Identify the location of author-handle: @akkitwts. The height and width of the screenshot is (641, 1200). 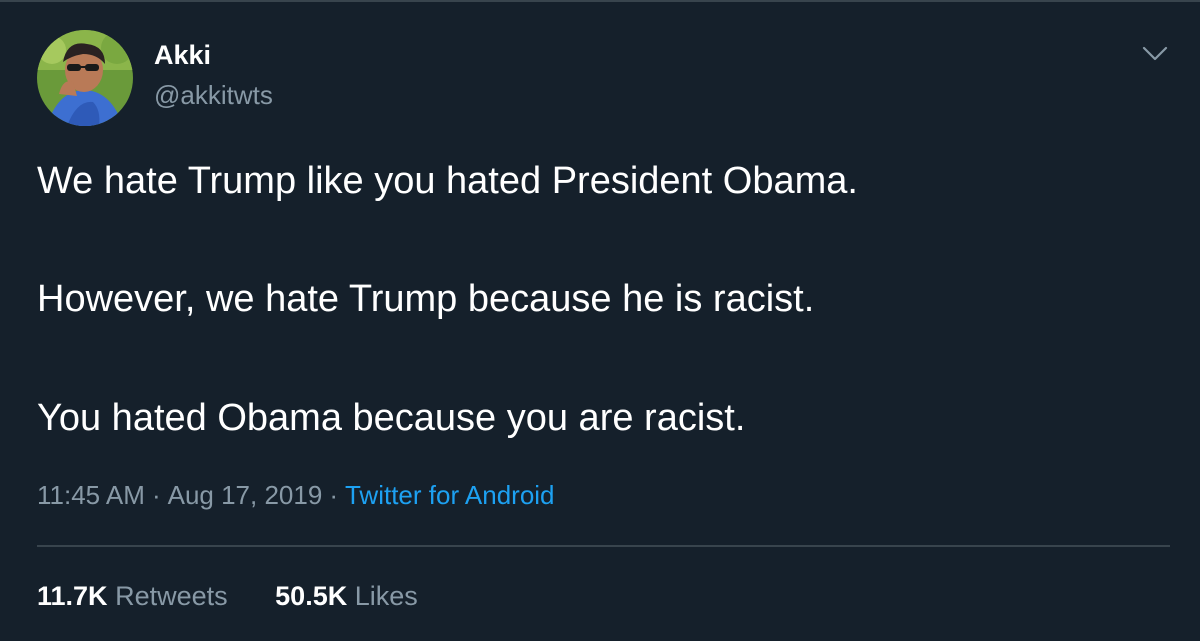
(213, 95).